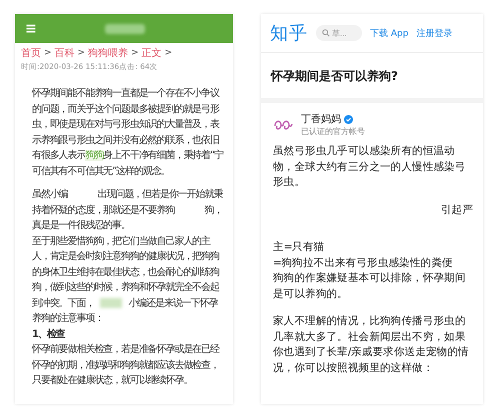 This screenshot has height=414, width=499. I want to click on breadcrumb-link: 正文, so click(152, 53).